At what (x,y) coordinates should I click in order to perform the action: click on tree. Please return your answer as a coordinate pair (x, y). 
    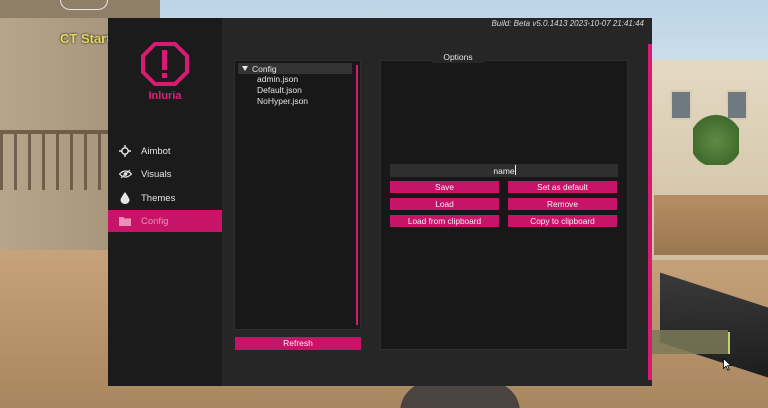
    Looking at the image, I should click on (716, 135).